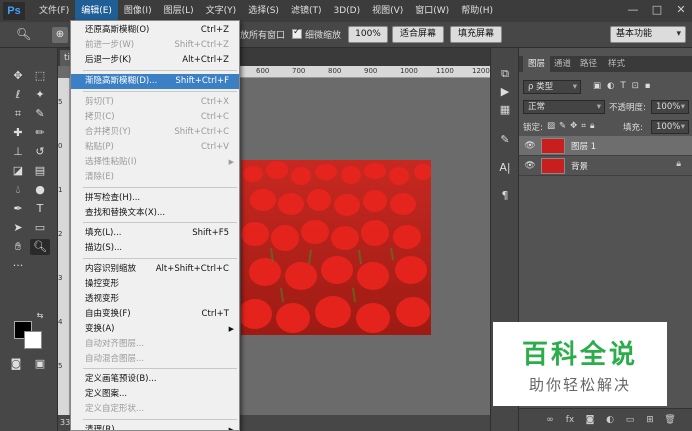  I want to click on menu-item: 还原高斯模糊(O) Ctrl+Z, so click(155, 30).